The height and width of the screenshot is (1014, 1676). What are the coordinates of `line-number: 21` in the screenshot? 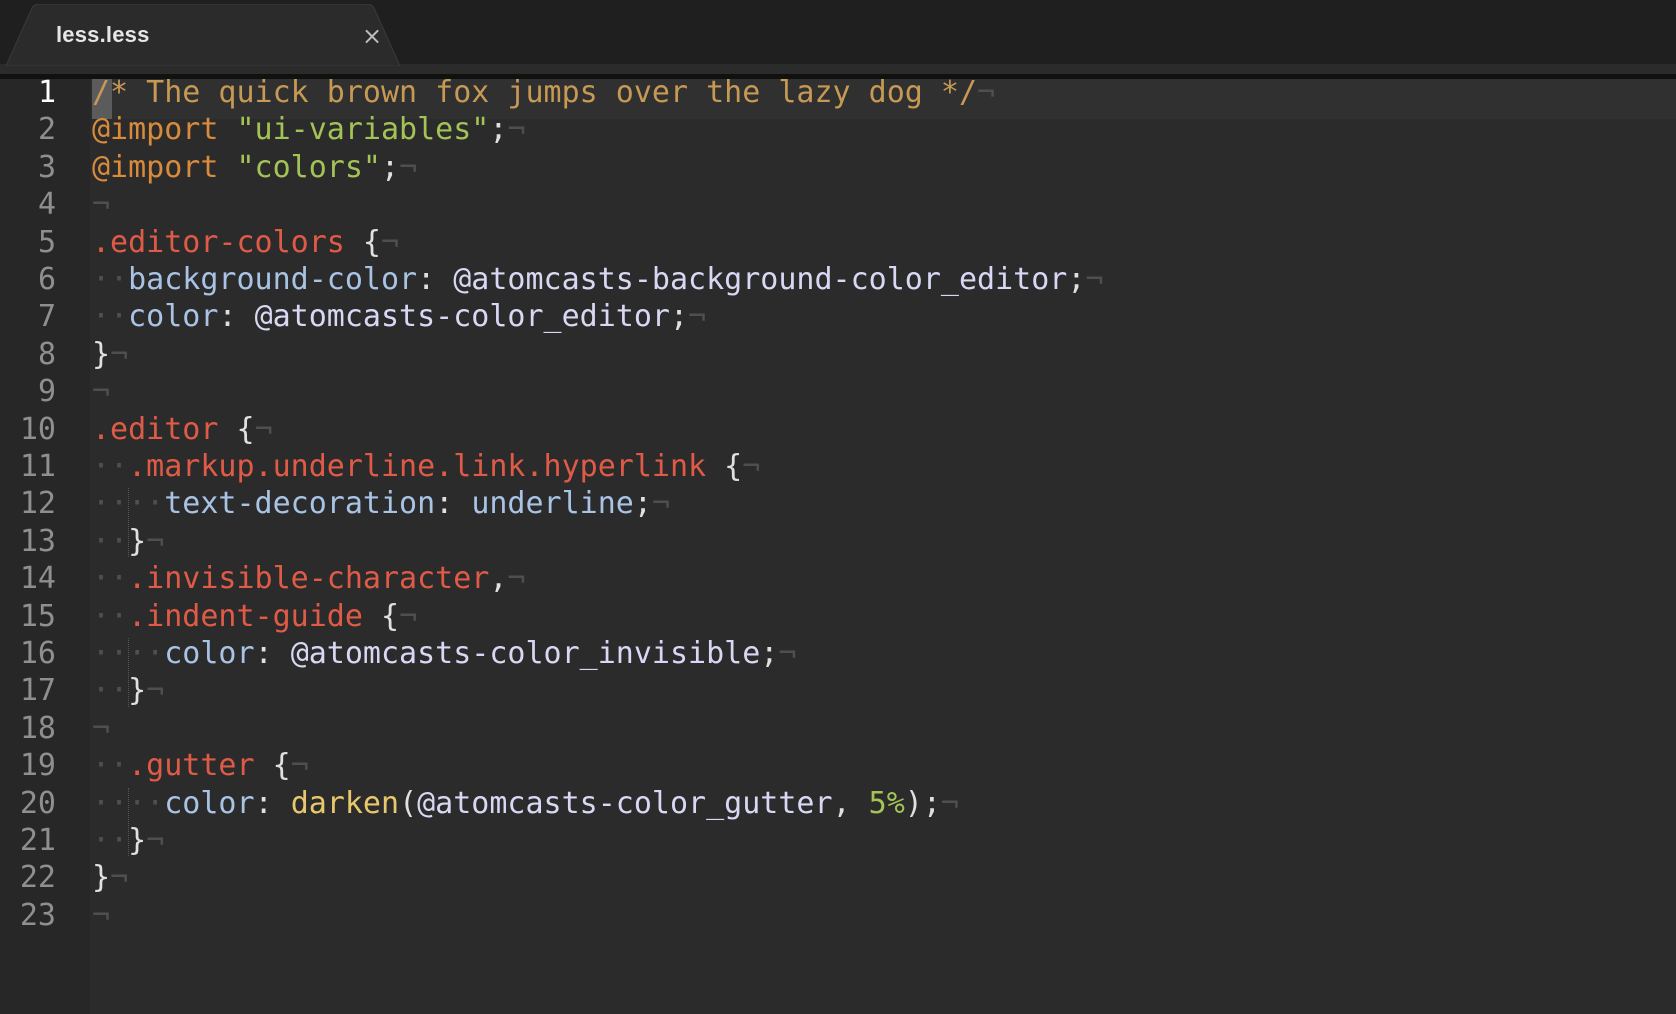 It's located at (38, 841).